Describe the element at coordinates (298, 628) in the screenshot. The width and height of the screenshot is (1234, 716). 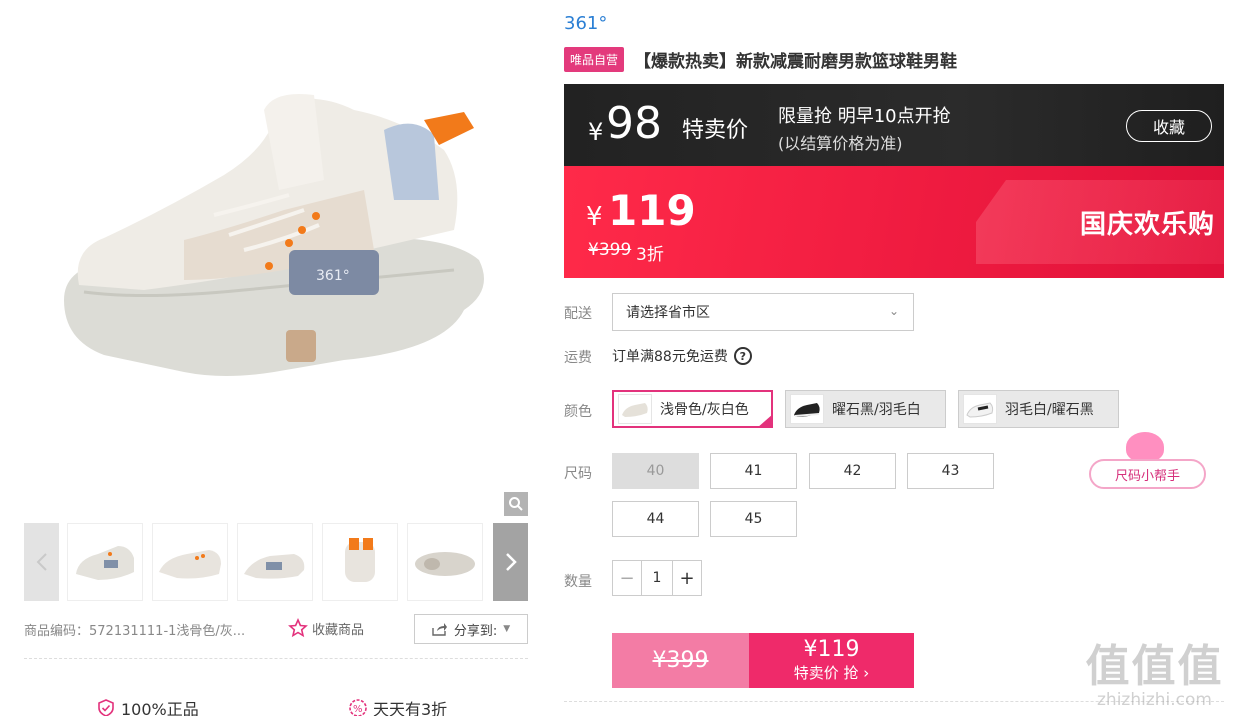
I see `star-icon` at that location.